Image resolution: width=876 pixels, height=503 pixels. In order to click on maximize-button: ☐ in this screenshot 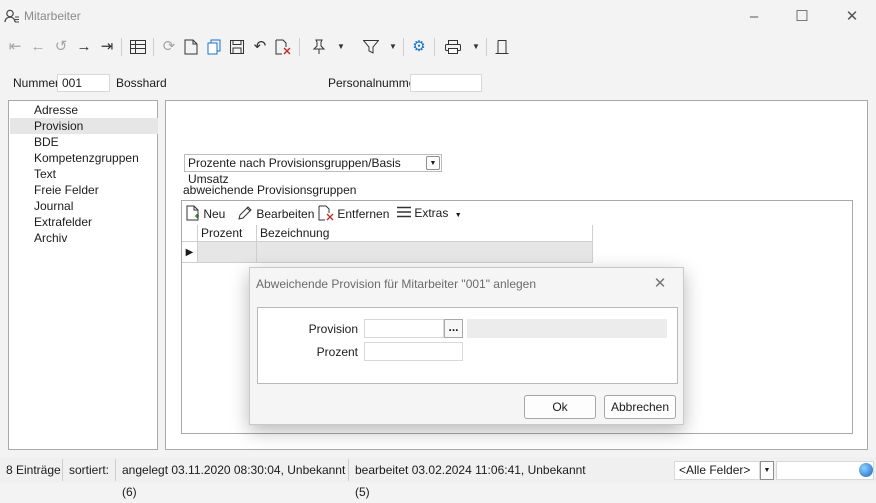, I will do `click(802, 17)`.